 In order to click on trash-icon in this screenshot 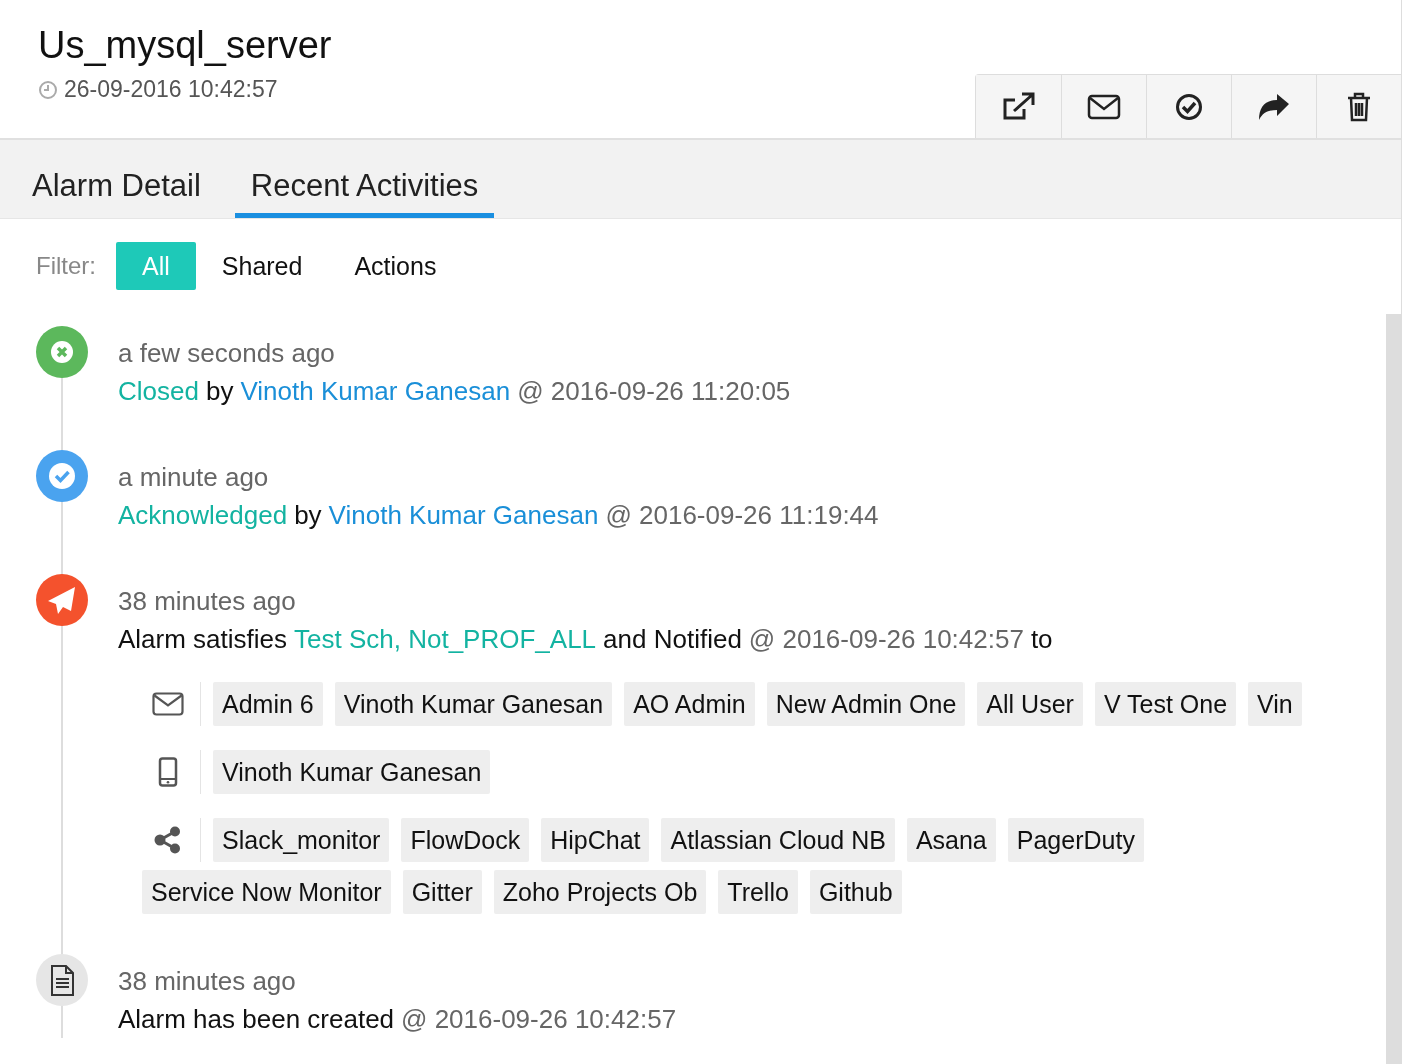, I will do `click(1359, 106)`.